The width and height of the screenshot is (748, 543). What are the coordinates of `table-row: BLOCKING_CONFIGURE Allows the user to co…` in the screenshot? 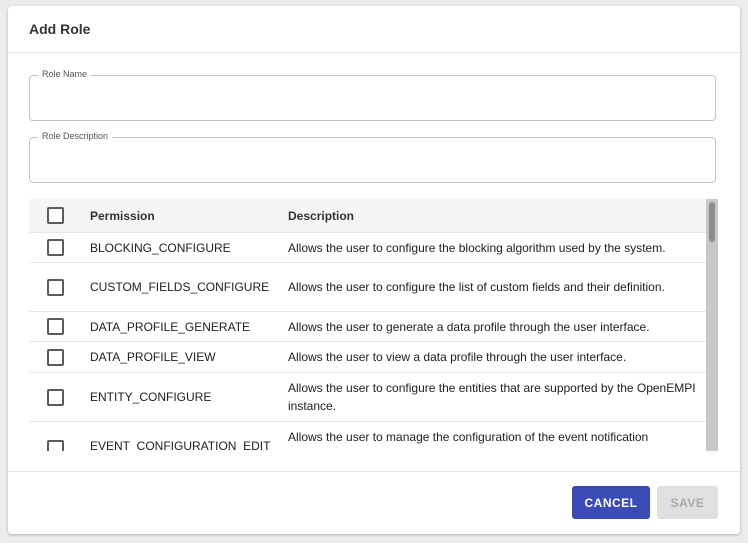 It's located at (367, 248).